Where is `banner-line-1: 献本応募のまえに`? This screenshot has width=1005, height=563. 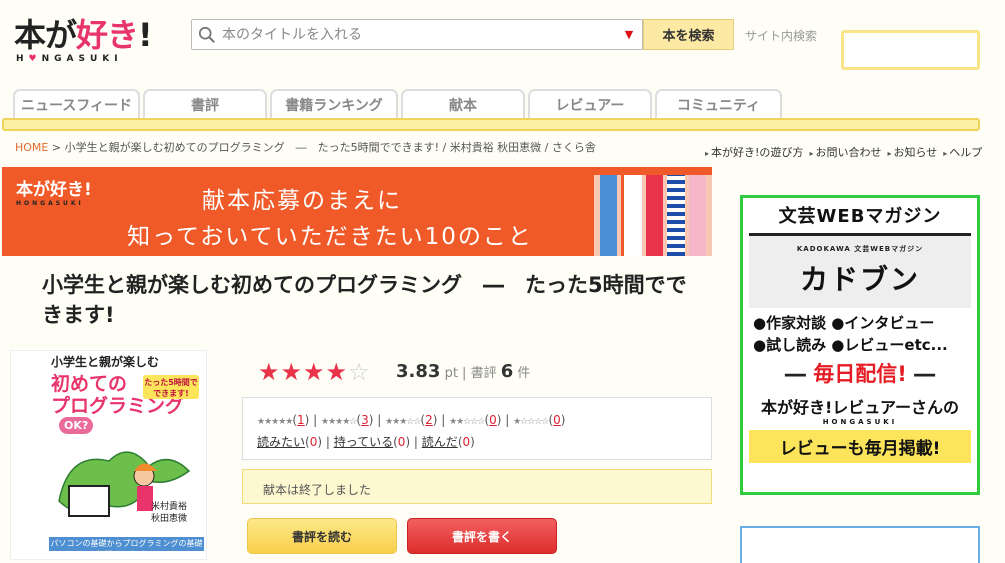 banner-line-1: 献本応募のまえに is located at coordinates (302, 201).